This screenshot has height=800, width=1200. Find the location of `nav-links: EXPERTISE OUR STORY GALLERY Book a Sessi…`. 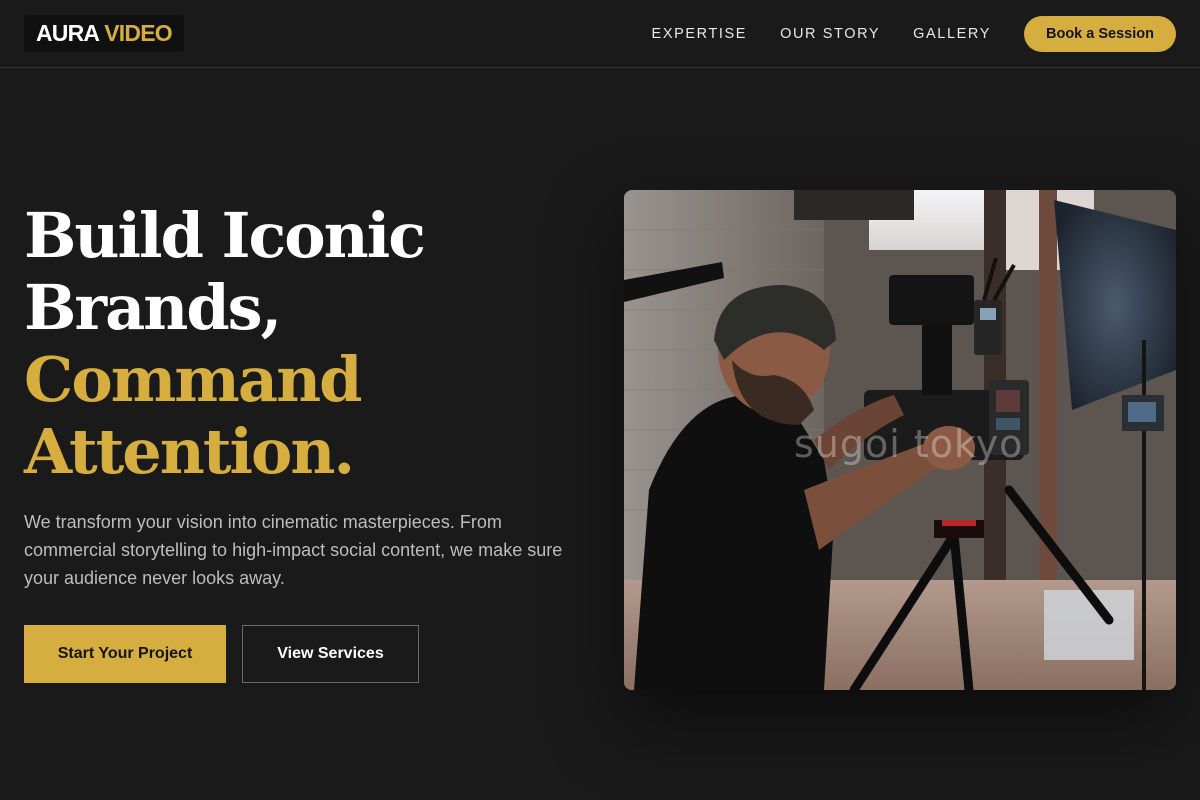

nav-links: EXPERTISE OUR STORY GALLERY Book a Sessi… is located at coordinates (914, 34).